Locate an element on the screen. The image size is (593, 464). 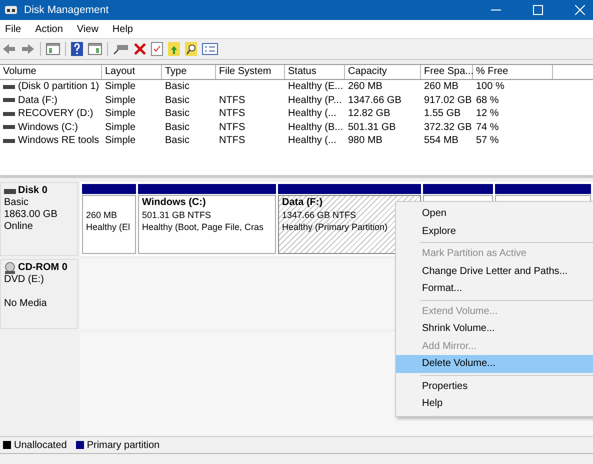
partition-box: Windows (C:) 501.31 GB NTFS Healthy (Boot, Page File, Cras is located at coordinates (207, 224).